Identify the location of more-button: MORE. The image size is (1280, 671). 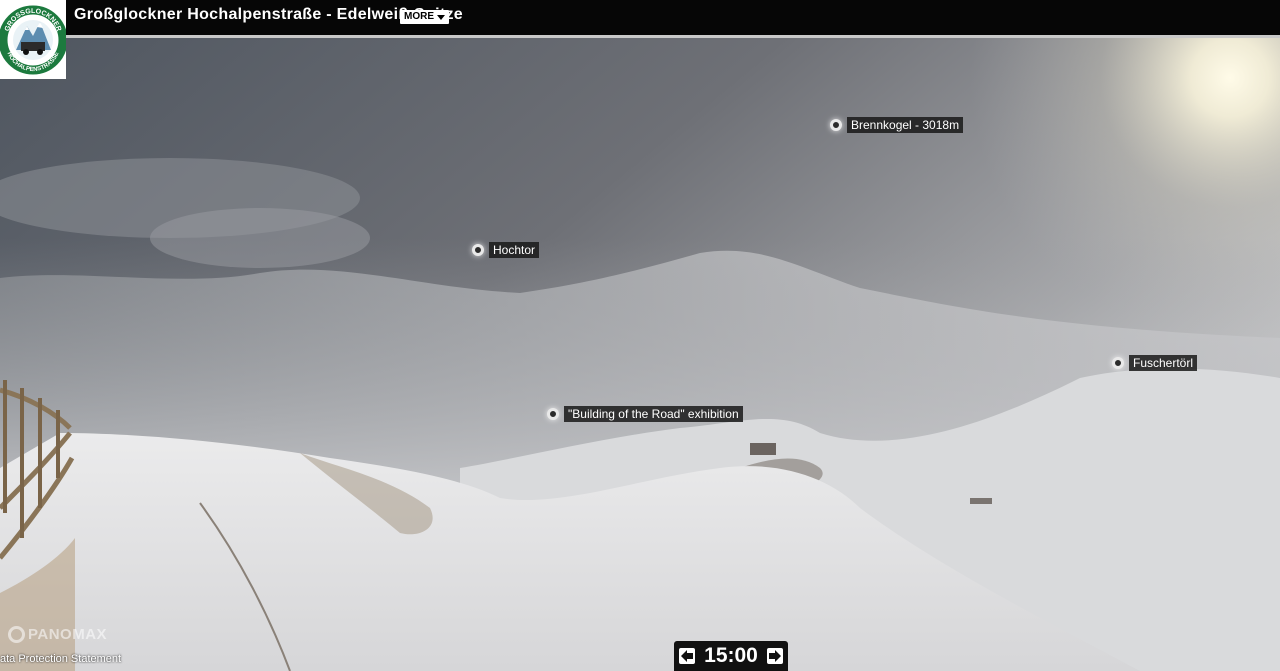
(424, 17).